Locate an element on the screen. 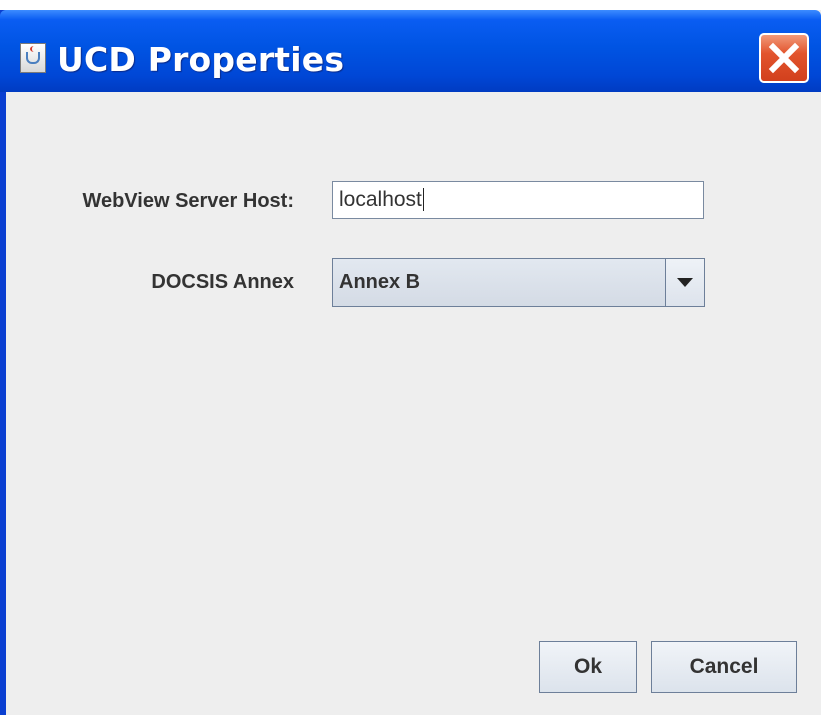  close-button is located at coordinates (784, 58).